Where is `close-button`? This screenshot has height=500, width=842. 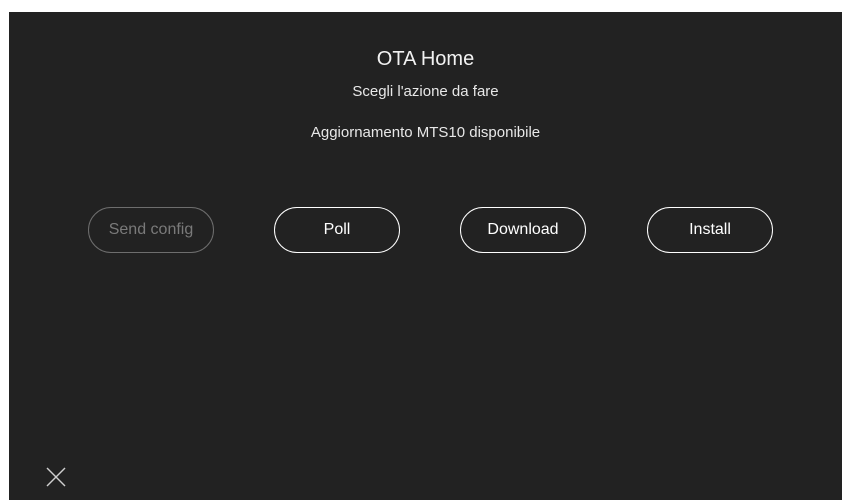
close-button is located at coordinates (56, 477).